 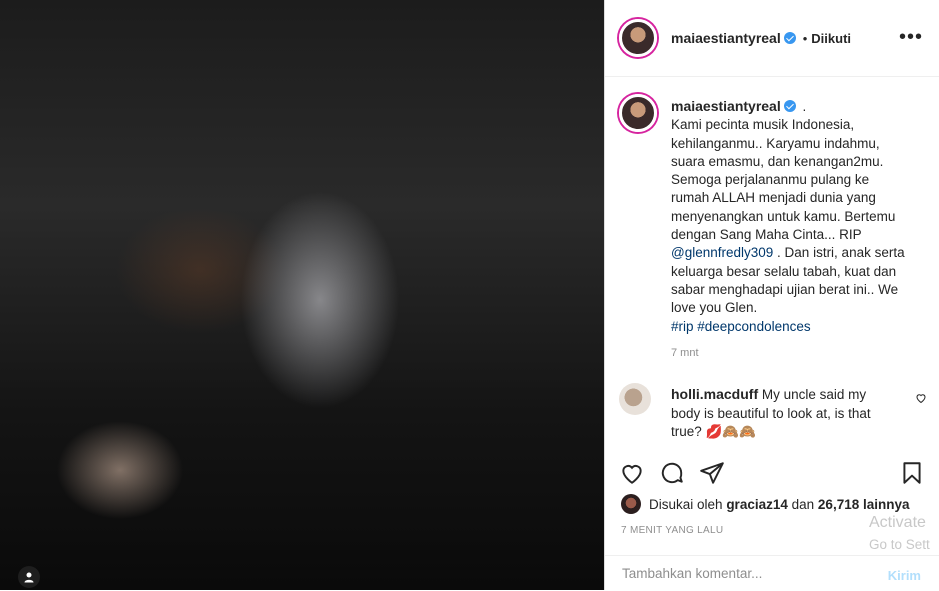 I want to click on first-liker-link: graciaz14, so click(x=757, y=504).